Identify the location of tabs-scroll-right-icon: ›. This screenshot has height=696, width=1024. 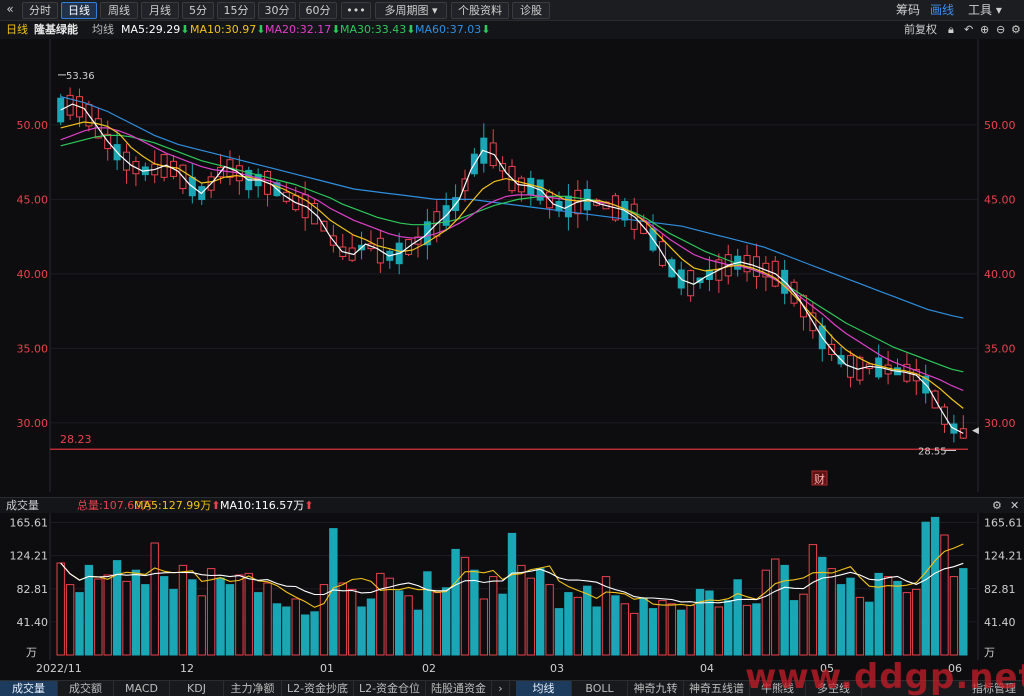
(501, 688).